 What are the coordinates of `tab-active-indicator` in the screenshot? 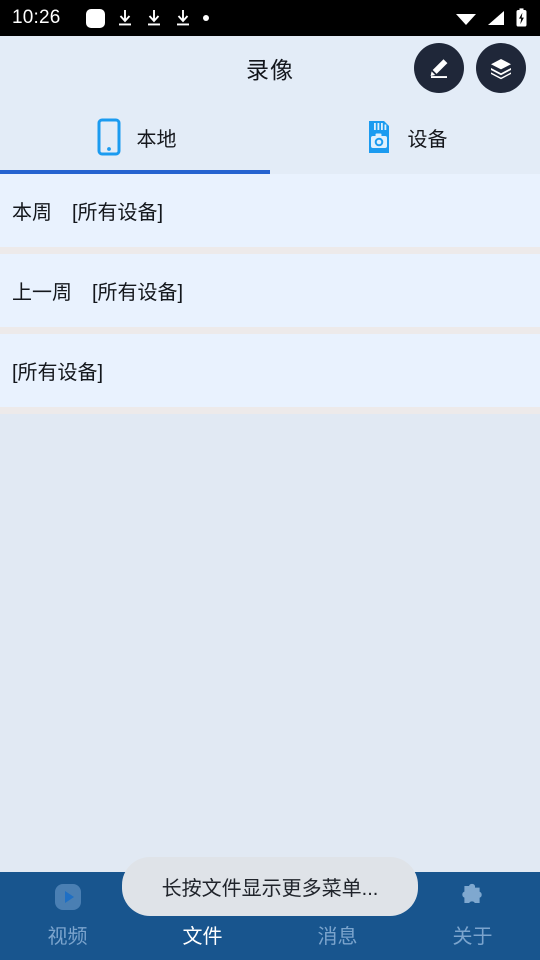 It's located at (135, 172).